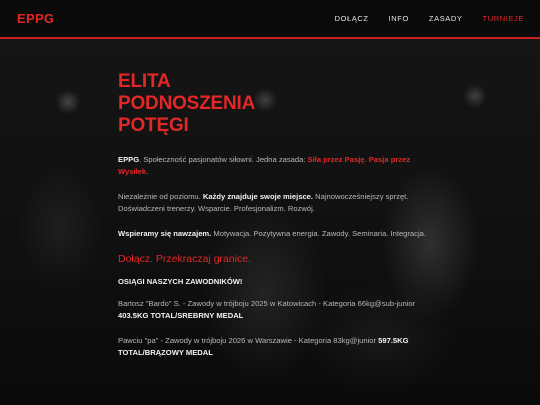 Image resolution: width=540 pixels, height=405 pixels. Describe the element at coordinates (144, 81) in the screenshot. I see `hero-title-line-1: ELITA` at that location.